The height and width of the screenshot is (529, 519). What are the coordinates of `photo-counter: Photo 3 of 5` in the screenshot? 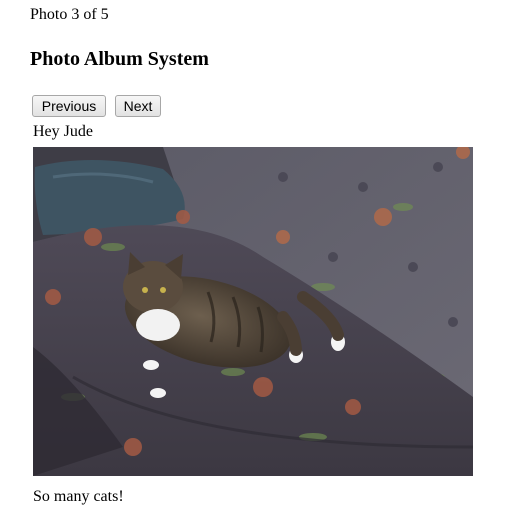 It's located at (69, 14).